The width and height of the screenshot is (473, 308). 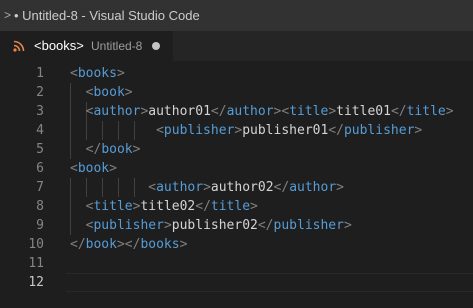 I want to click on code-line: 6 <book>, so click(x=236, y=168).